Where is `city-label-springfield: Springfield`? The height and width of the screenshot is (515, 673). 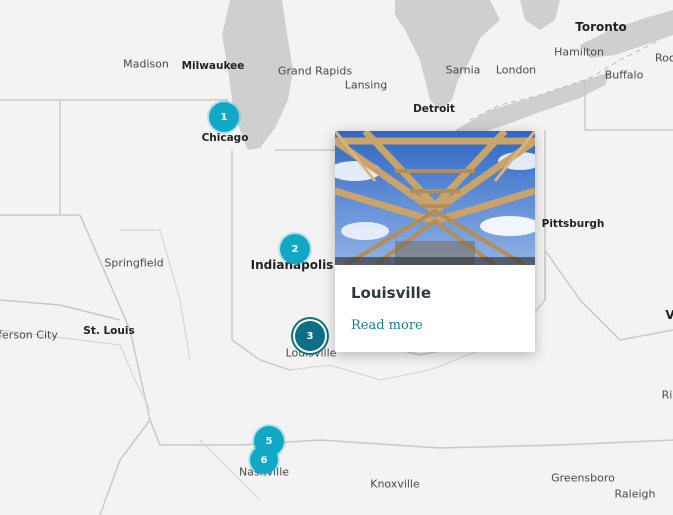 city-label-springfield: Springfield is located at coordinates (134, 263).